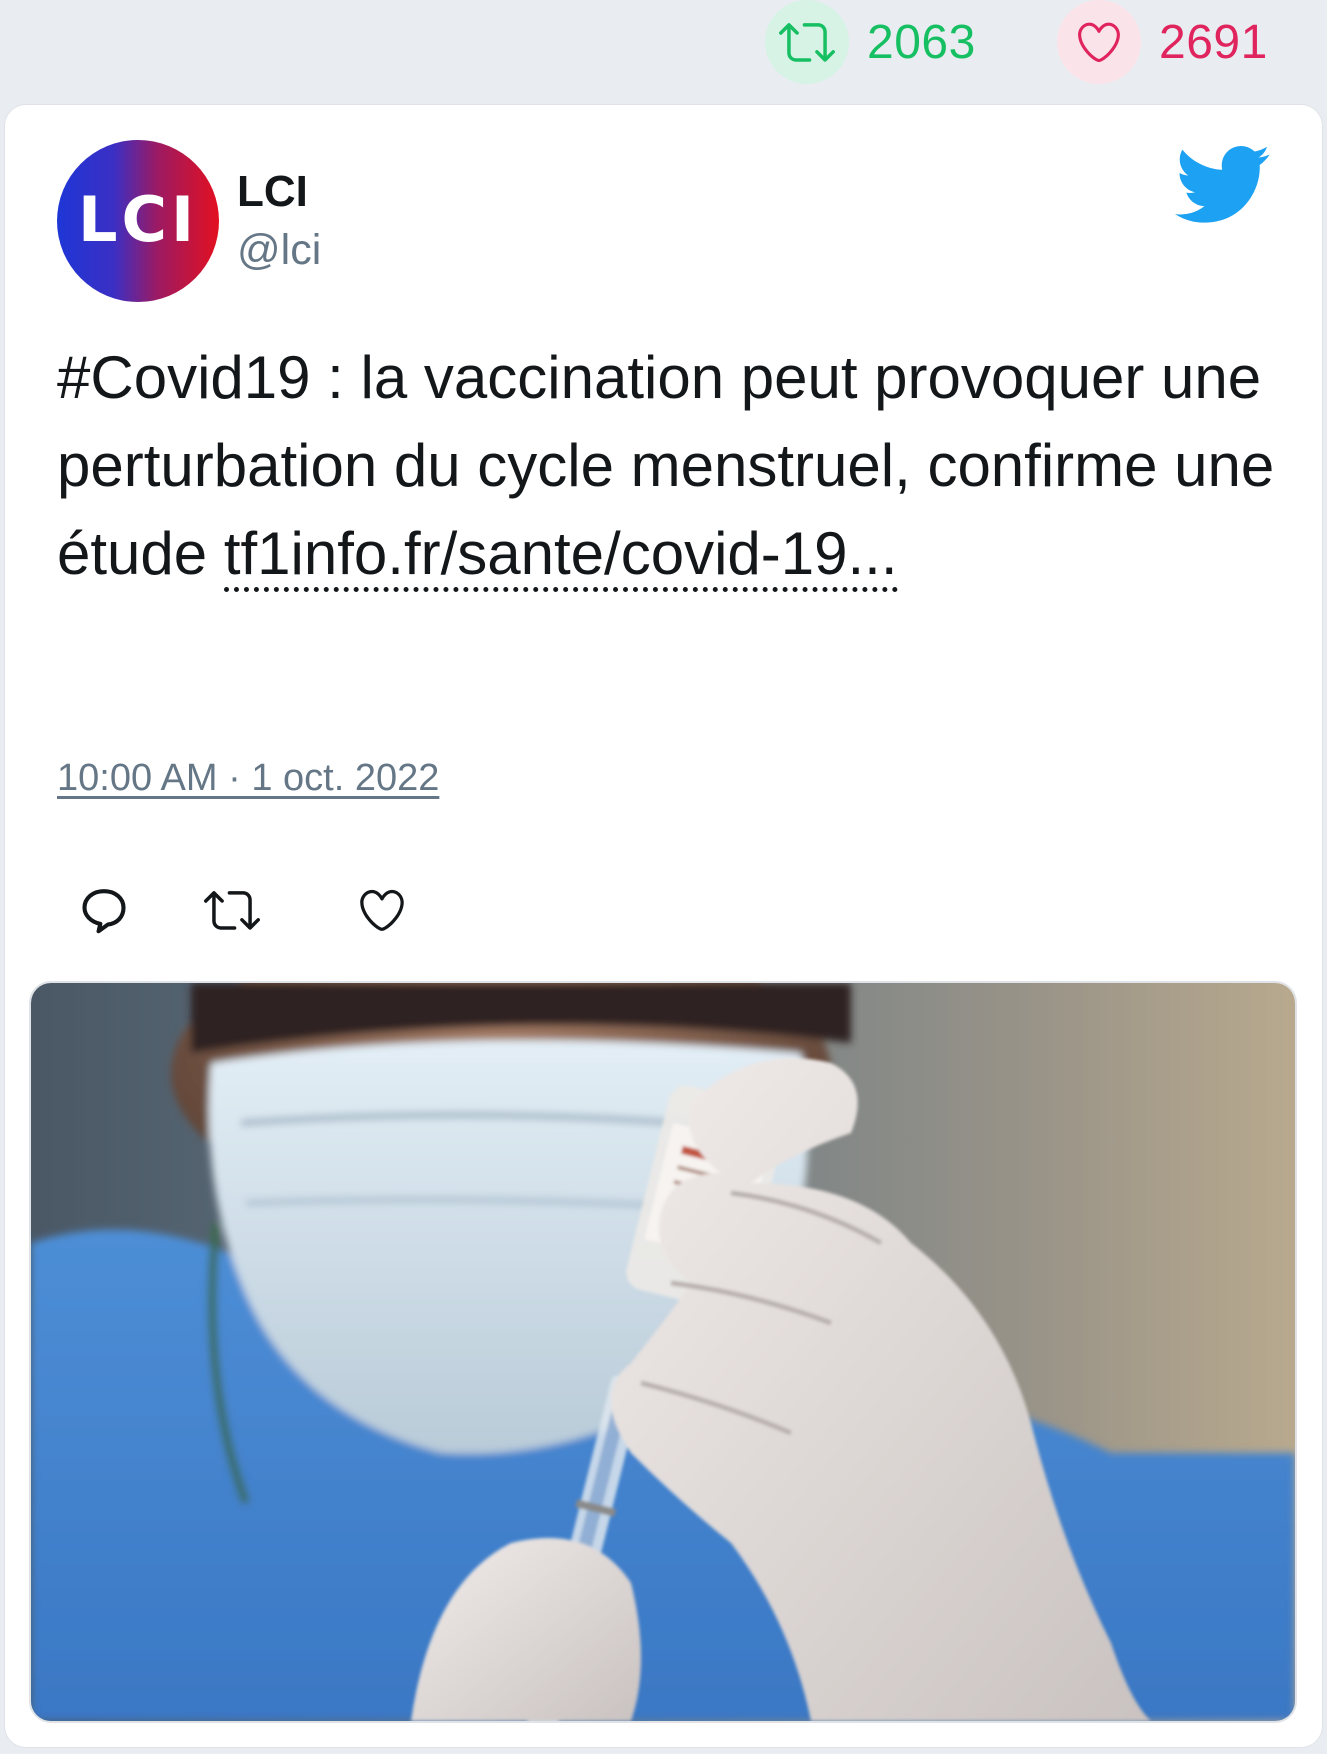  Describe the element at coordinates (248, 778) in the screenshot. I see `tweet-timestamp: 10:00 AM · 1 oct. 2022` at that location.